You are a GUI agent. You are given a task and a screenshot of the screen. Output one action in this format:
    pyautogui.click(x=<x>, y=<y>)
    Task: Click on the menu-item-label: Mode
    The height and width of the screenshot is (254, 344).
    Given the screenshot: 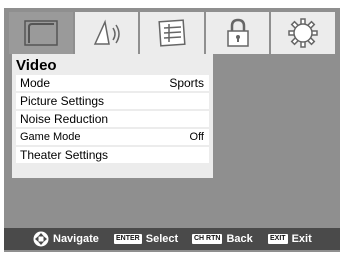 What is the action you would take?
    pyautogui.click(x=35, y=83)
    